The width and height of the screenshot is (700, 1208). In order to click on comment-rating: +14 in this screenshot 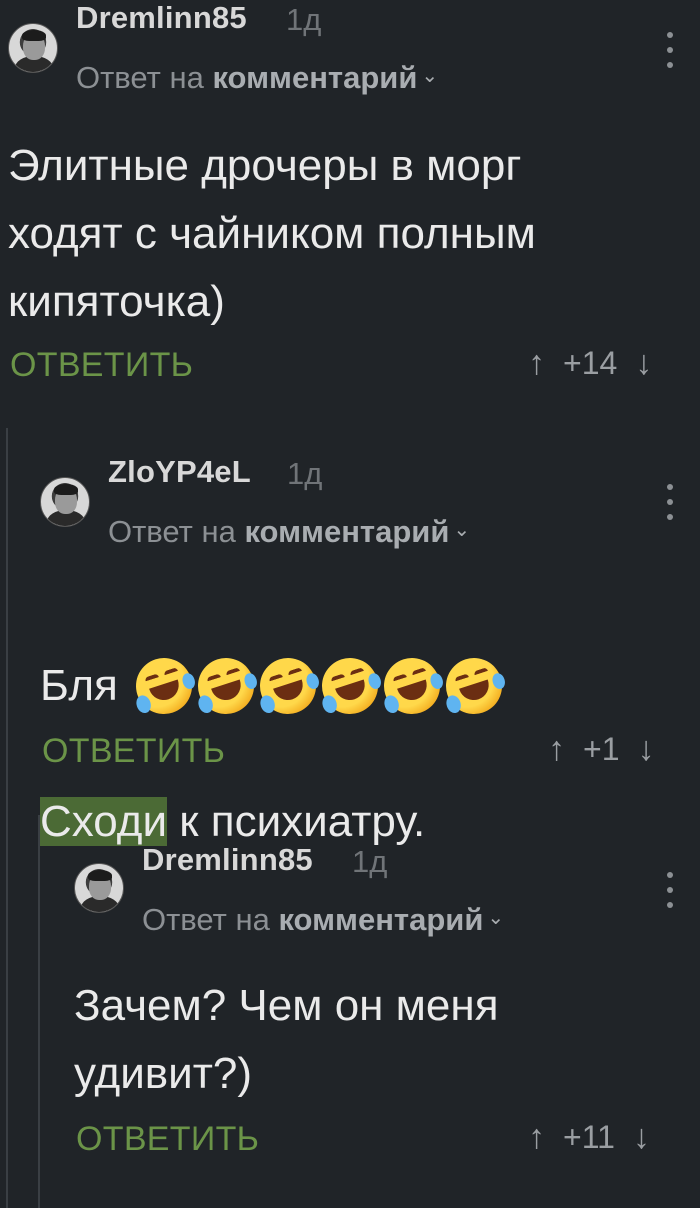, I will do `click(590, 363)`.